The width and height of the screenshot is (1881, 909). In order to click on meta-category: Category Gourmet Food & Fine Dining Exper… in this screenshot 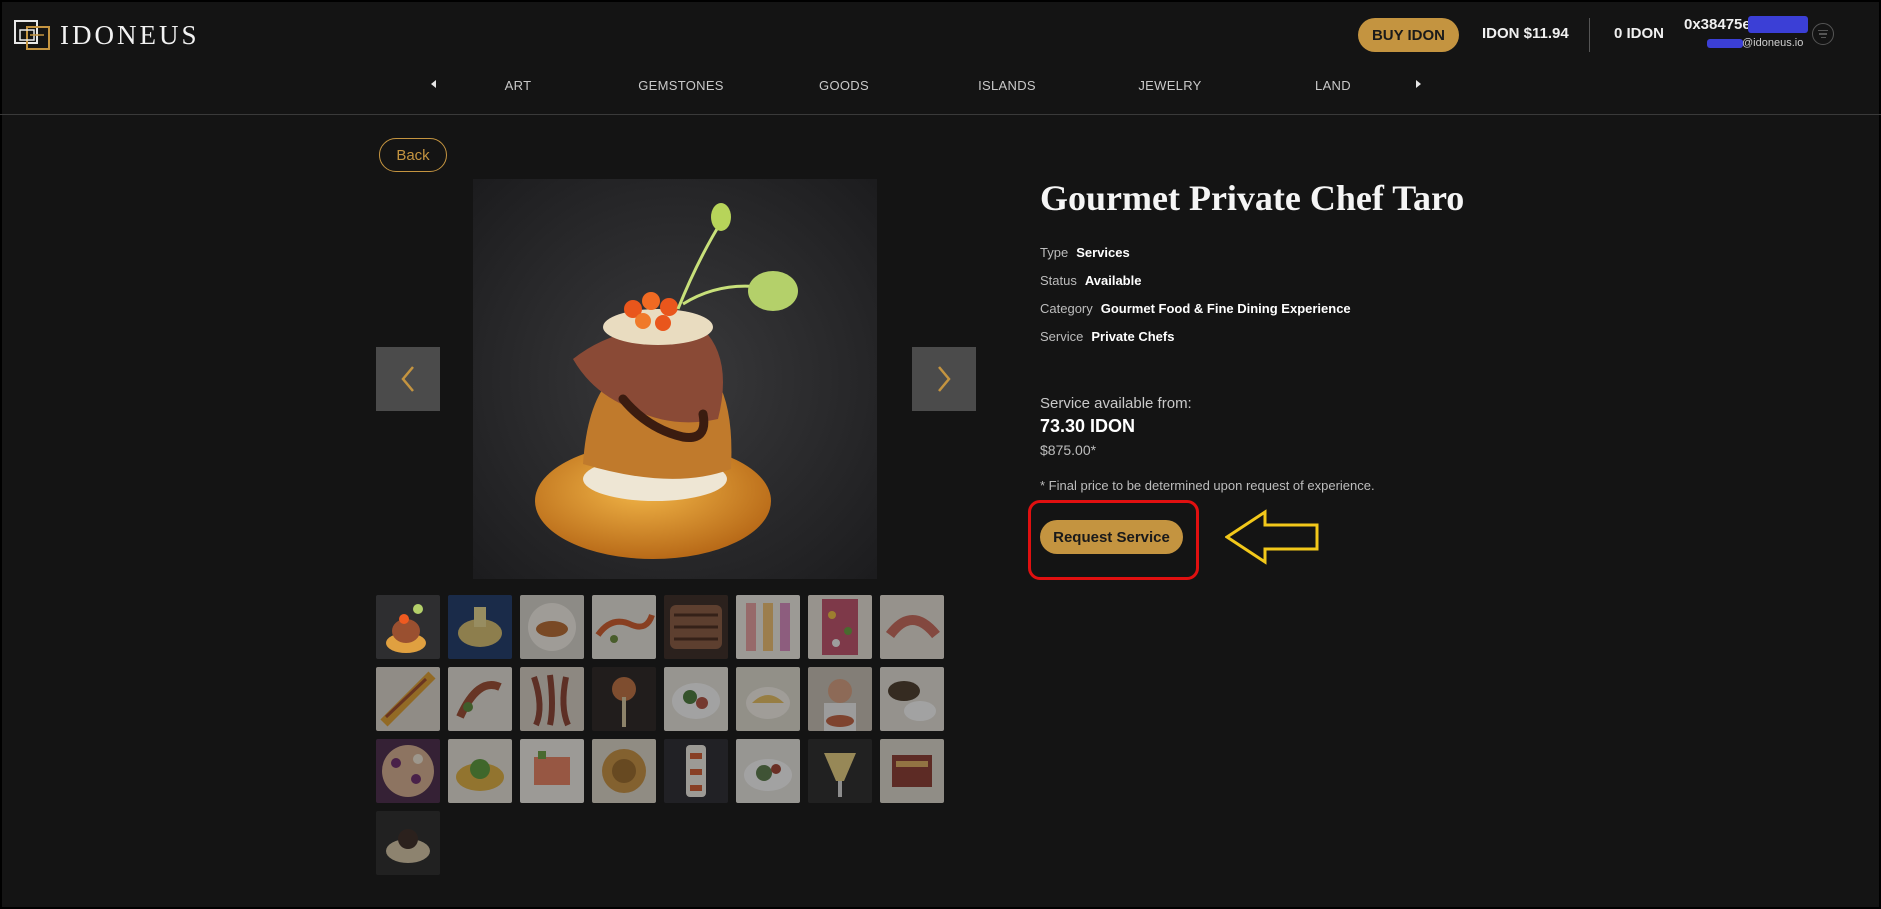, I will do `click(1195, 308)`.